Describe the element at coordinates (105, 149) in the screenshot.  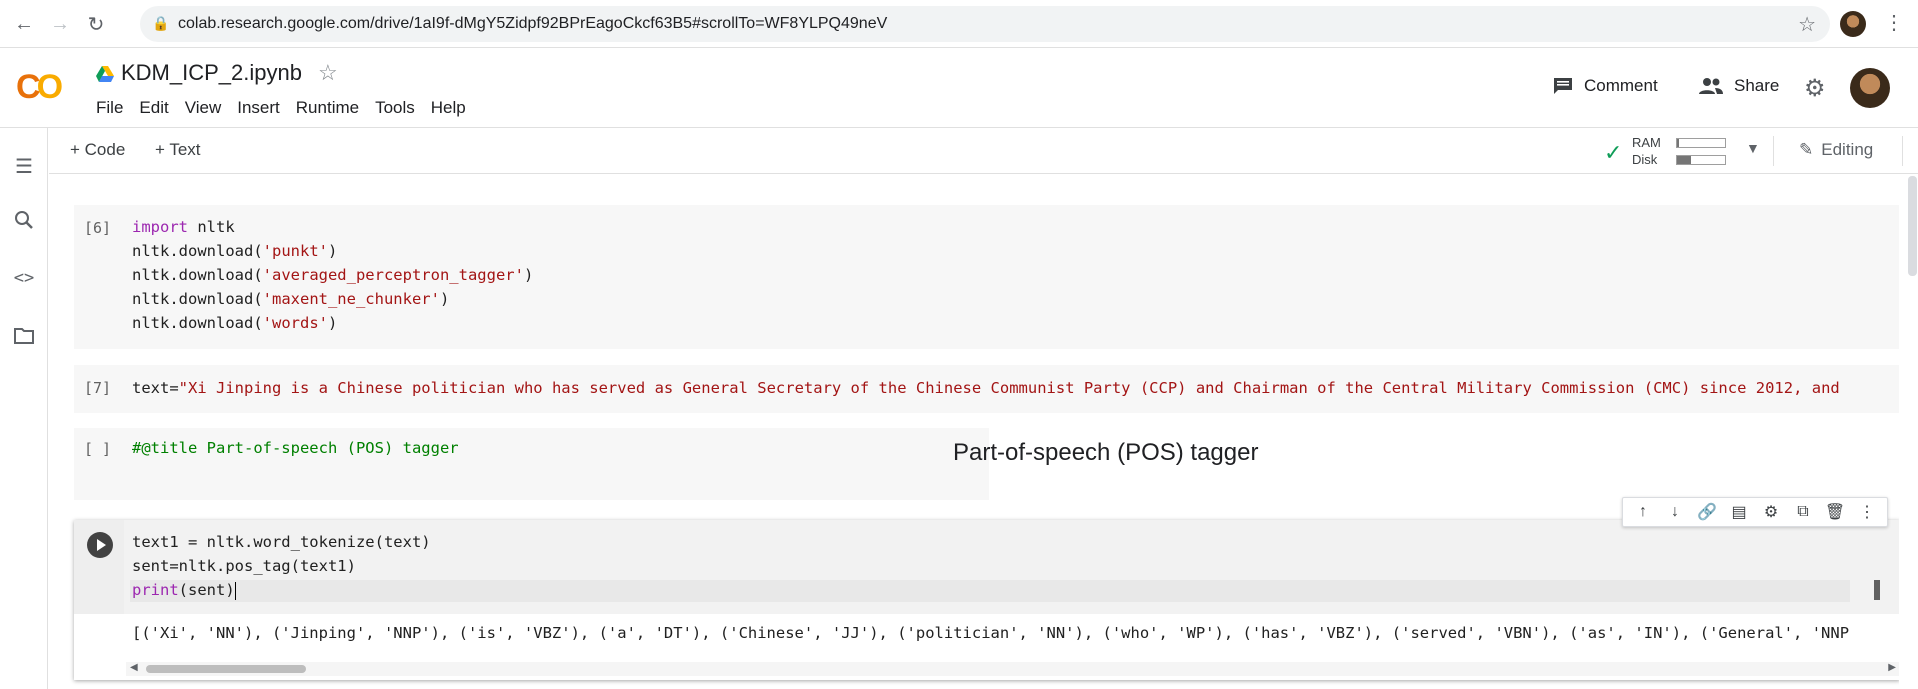
I see `add-code-label: Code` at that location.